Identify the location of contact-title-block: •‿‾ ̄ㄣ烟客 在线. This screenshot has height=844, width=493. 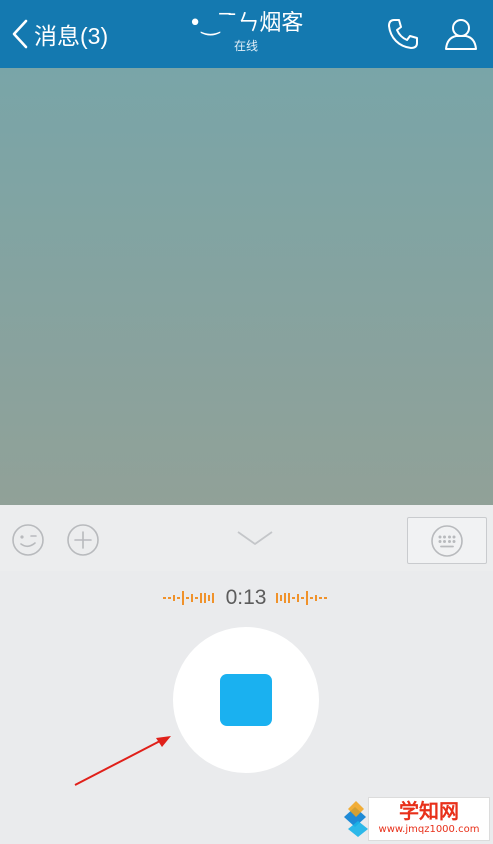
(246, 32).